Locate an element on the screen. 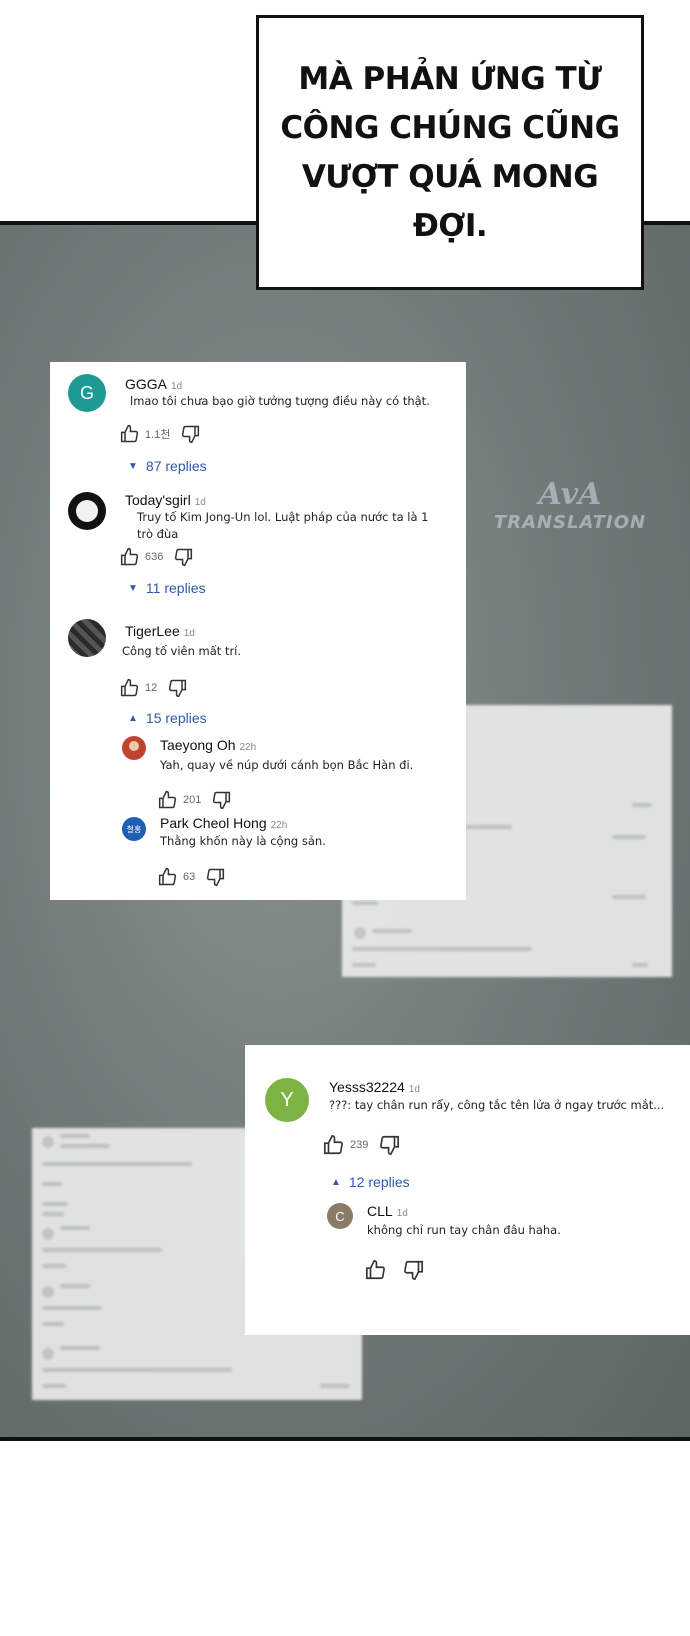  reply-text: Thằng khốn này là cộng sản. is located at coordinates (243, 841).